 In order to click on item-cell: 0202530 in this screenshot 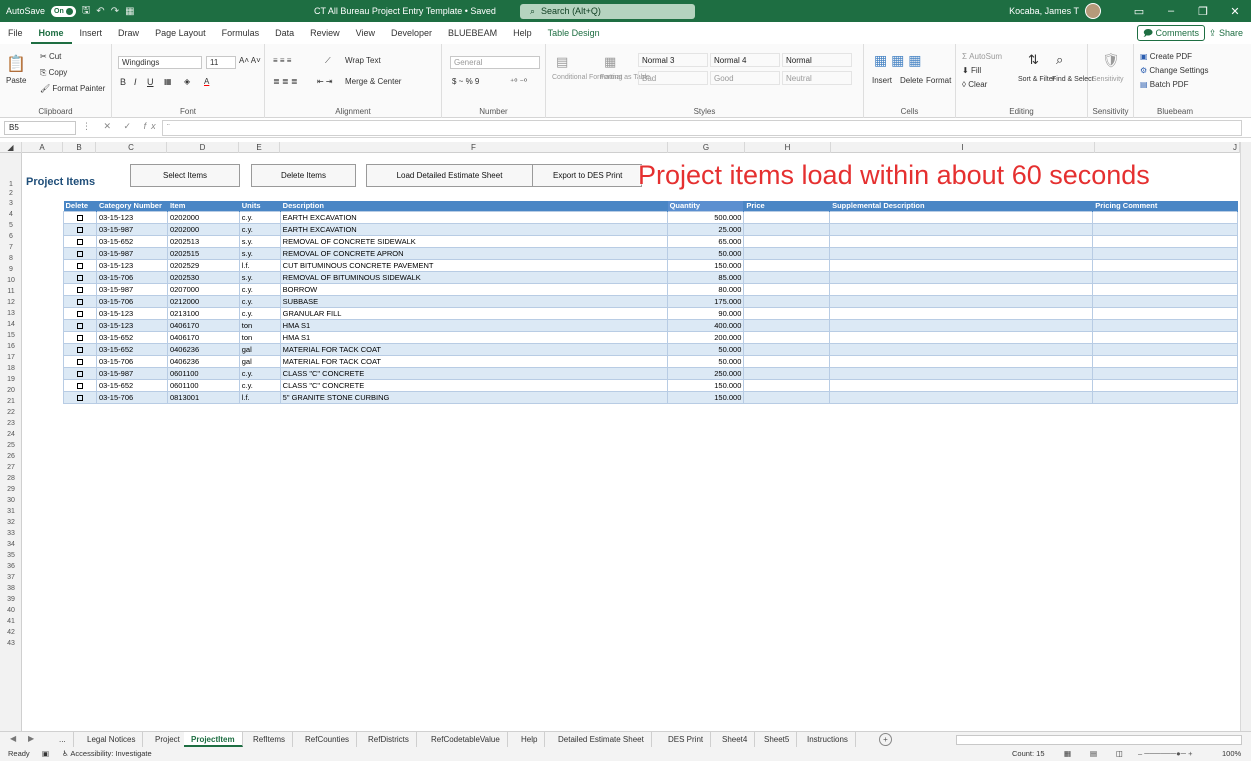, I will do `click(203, 277)`.